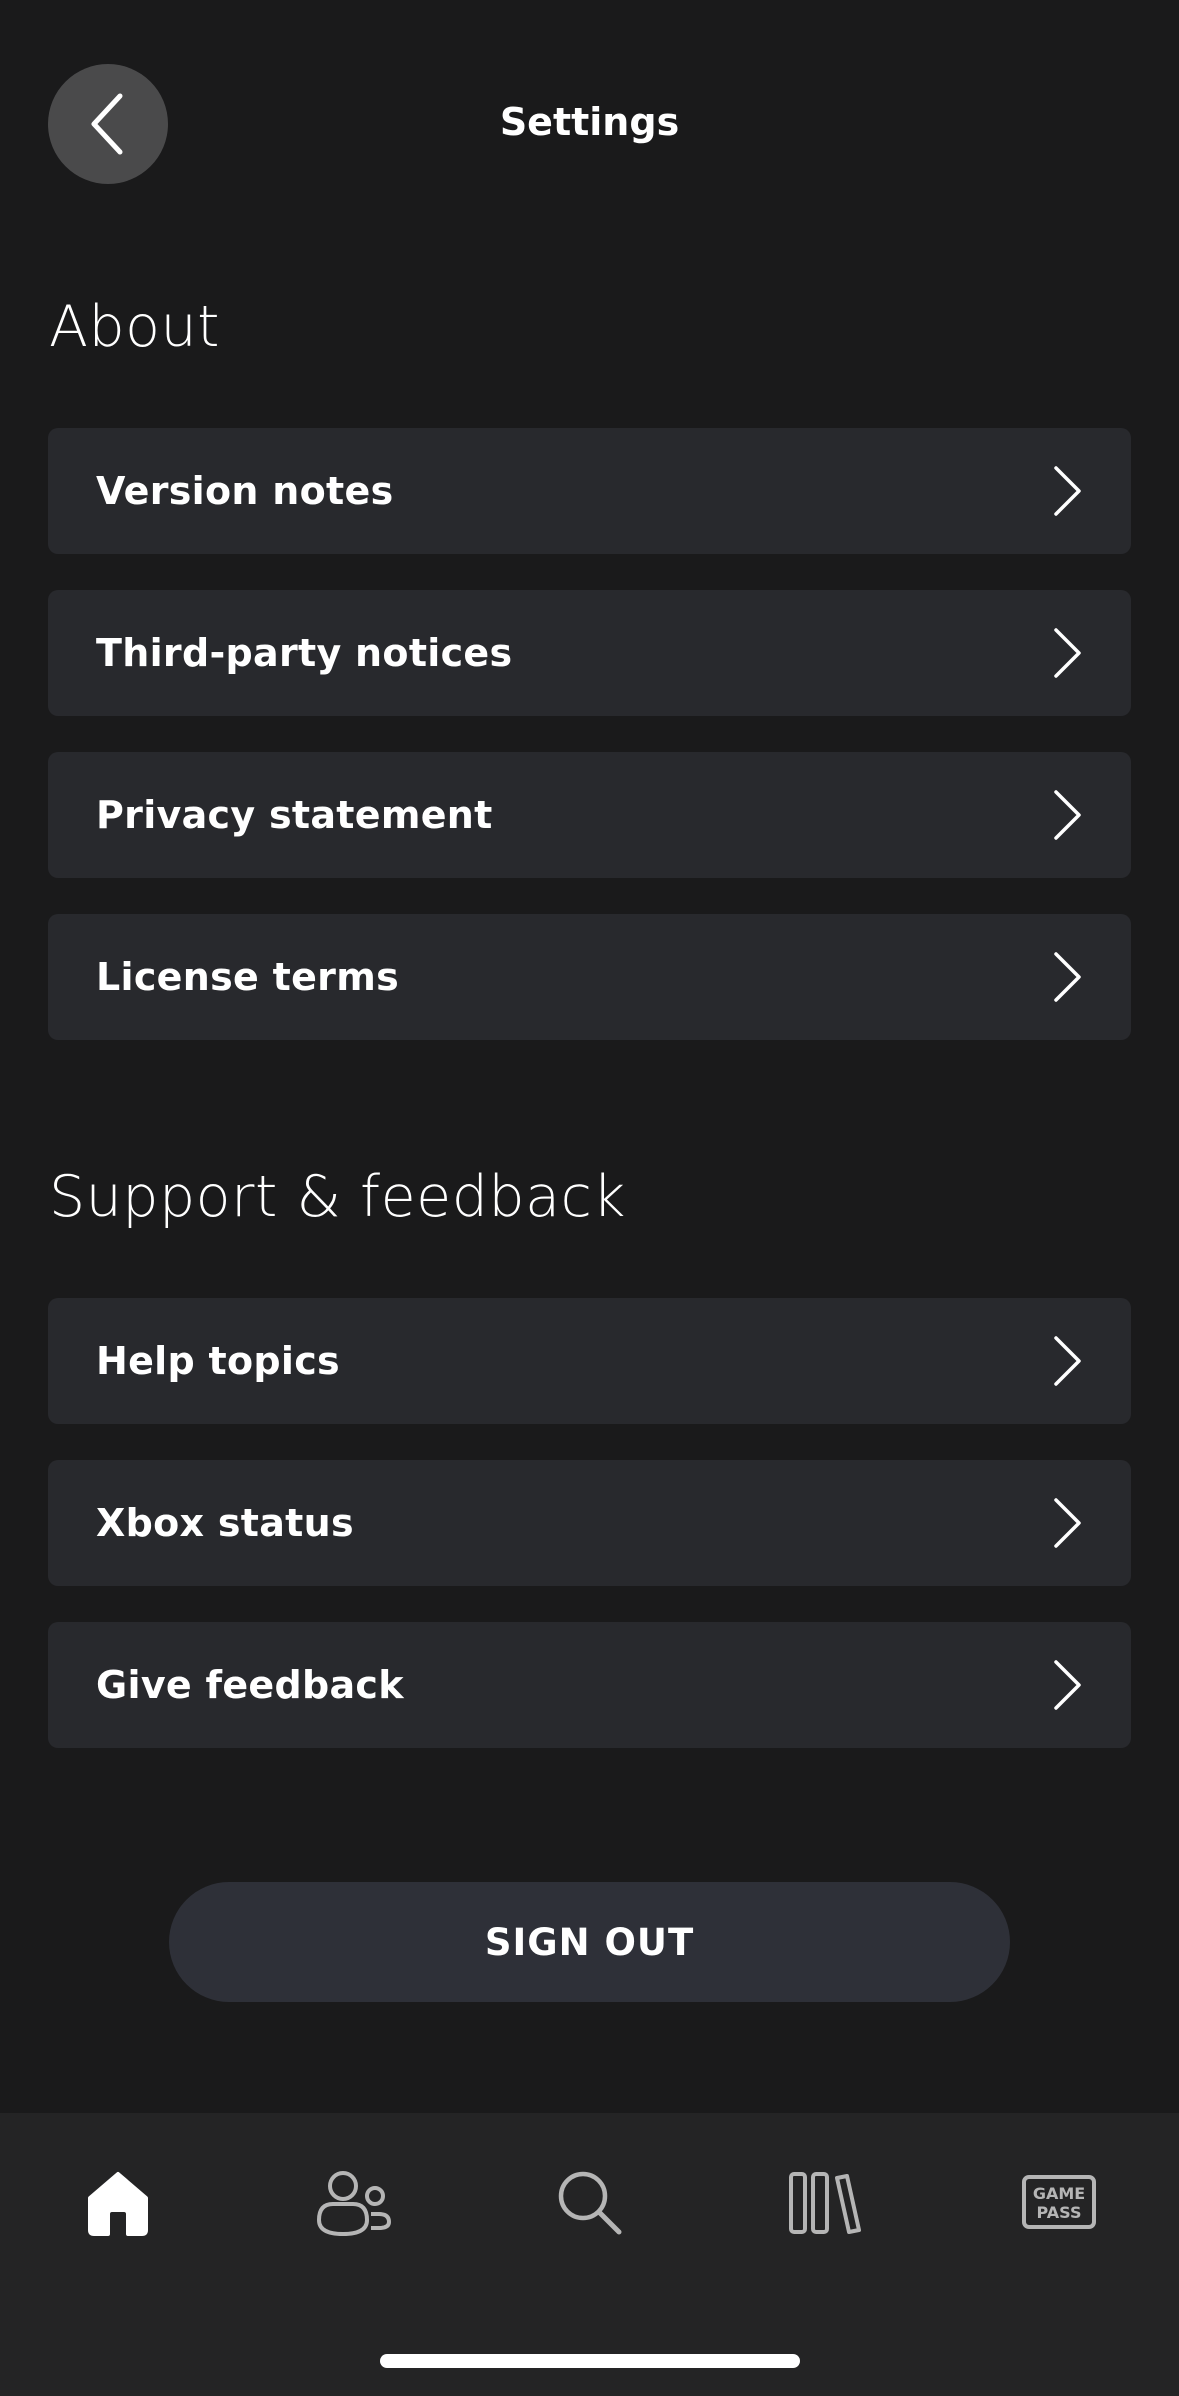 The height and width of the screenshot is (2396, 1179). What do you see at coordinates (135, 327) in the screenshot?
I see `about-heading: About` at bounding box center [135, 327].